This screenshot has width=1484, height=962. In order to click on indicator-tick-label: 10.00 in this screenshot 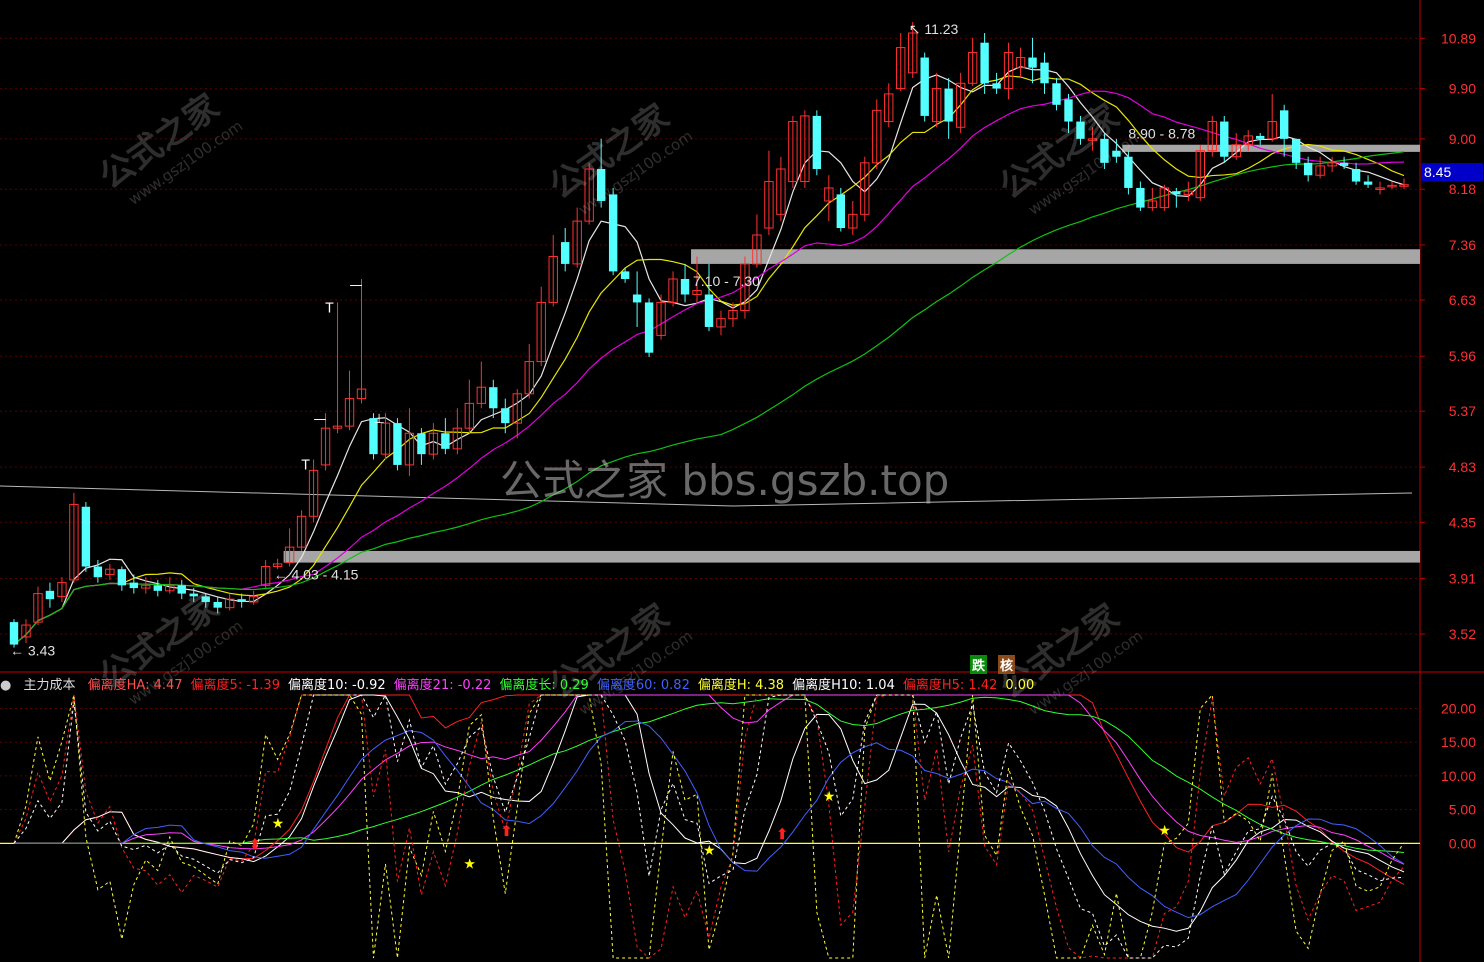, I will do `click(1458, 776)`.